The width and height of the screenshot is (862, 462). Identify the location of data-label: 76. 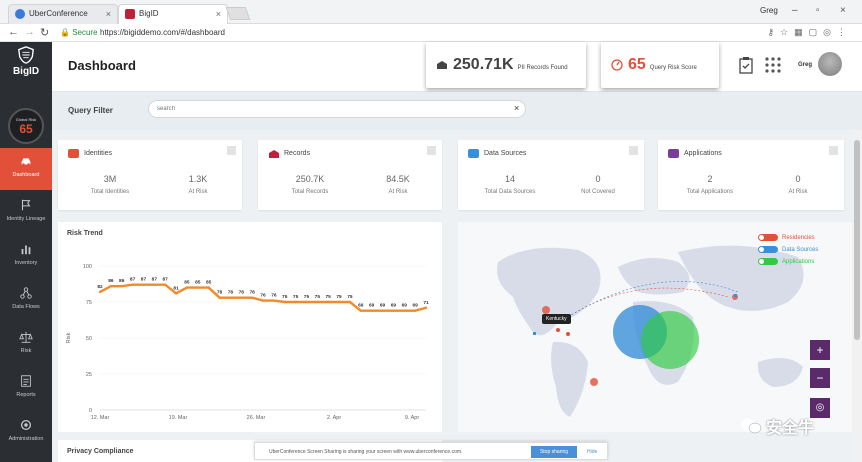
(274, 296).